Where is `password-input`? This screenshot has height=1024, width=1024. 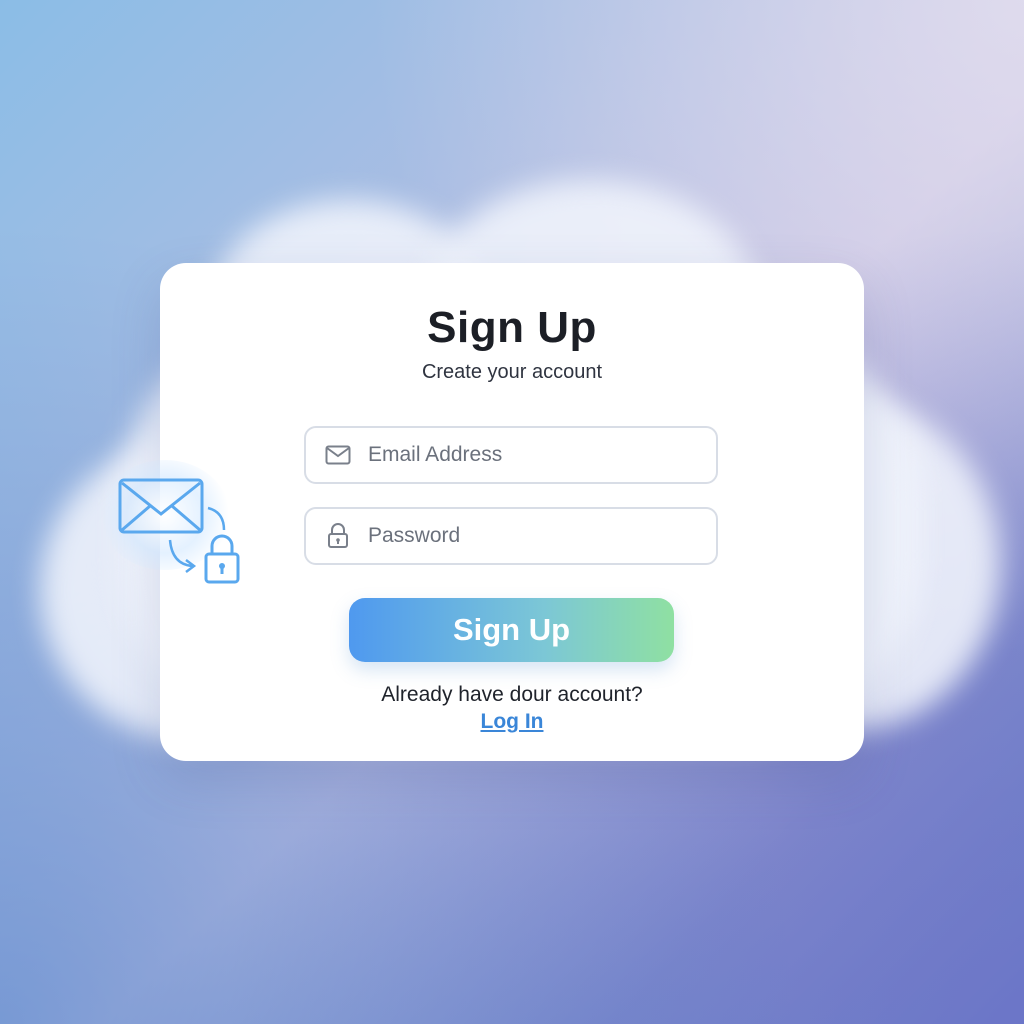 password-input is located at coordinates (533, 536).